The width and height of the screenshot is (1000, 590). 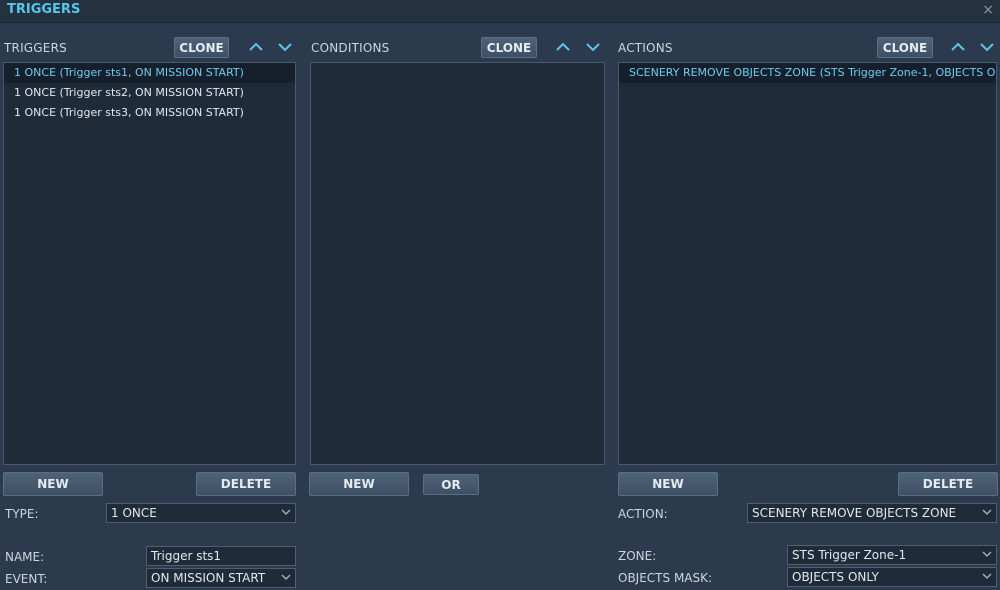 What do you see at coordinates (221, 556) in the screenshot?
I see `name-input: Trigger sts1` at bounding box center [221, 556].